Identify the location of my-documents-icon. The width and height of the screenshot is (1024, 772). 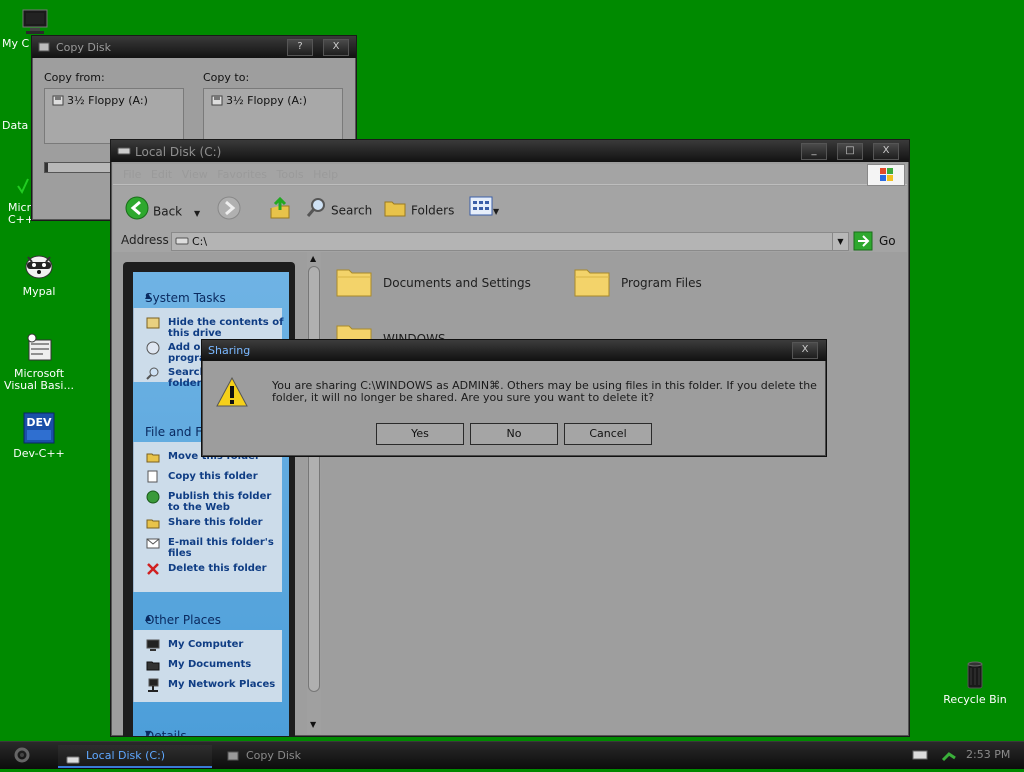
(153, 665).